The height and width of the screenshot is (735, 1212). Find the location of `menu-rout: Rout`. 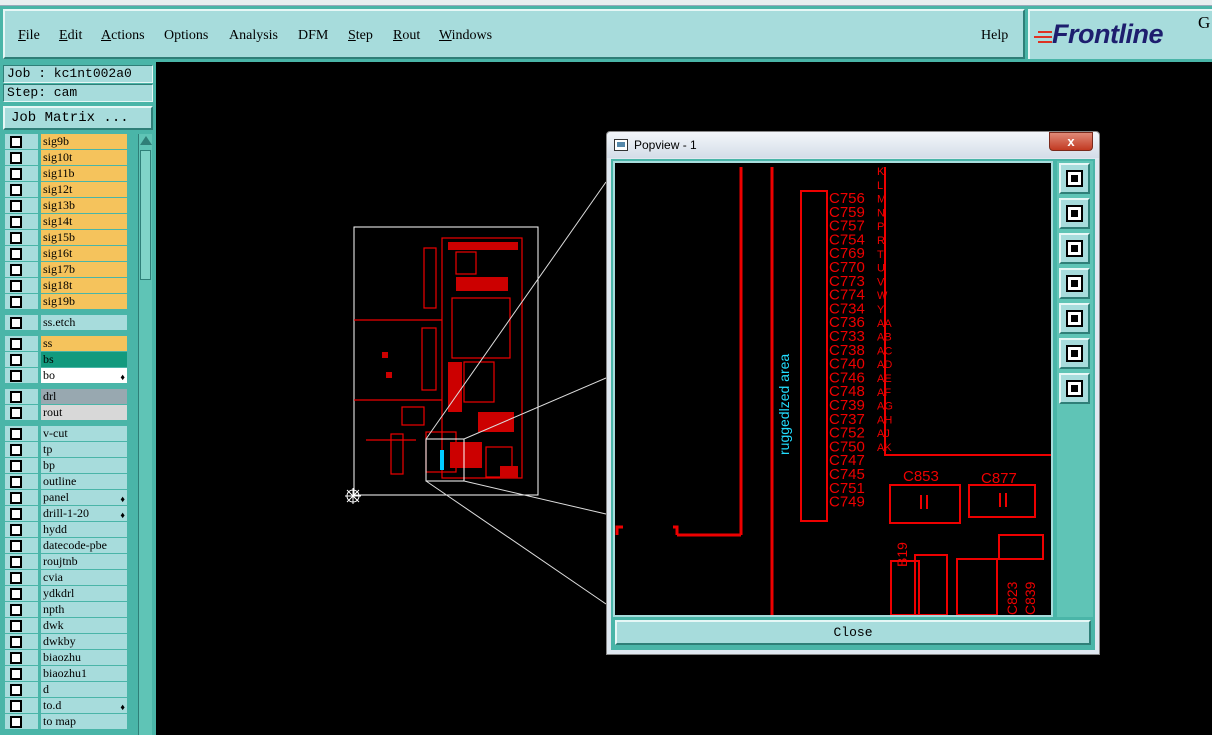

menu-rout: Rout is located at coordinates (406, 36).